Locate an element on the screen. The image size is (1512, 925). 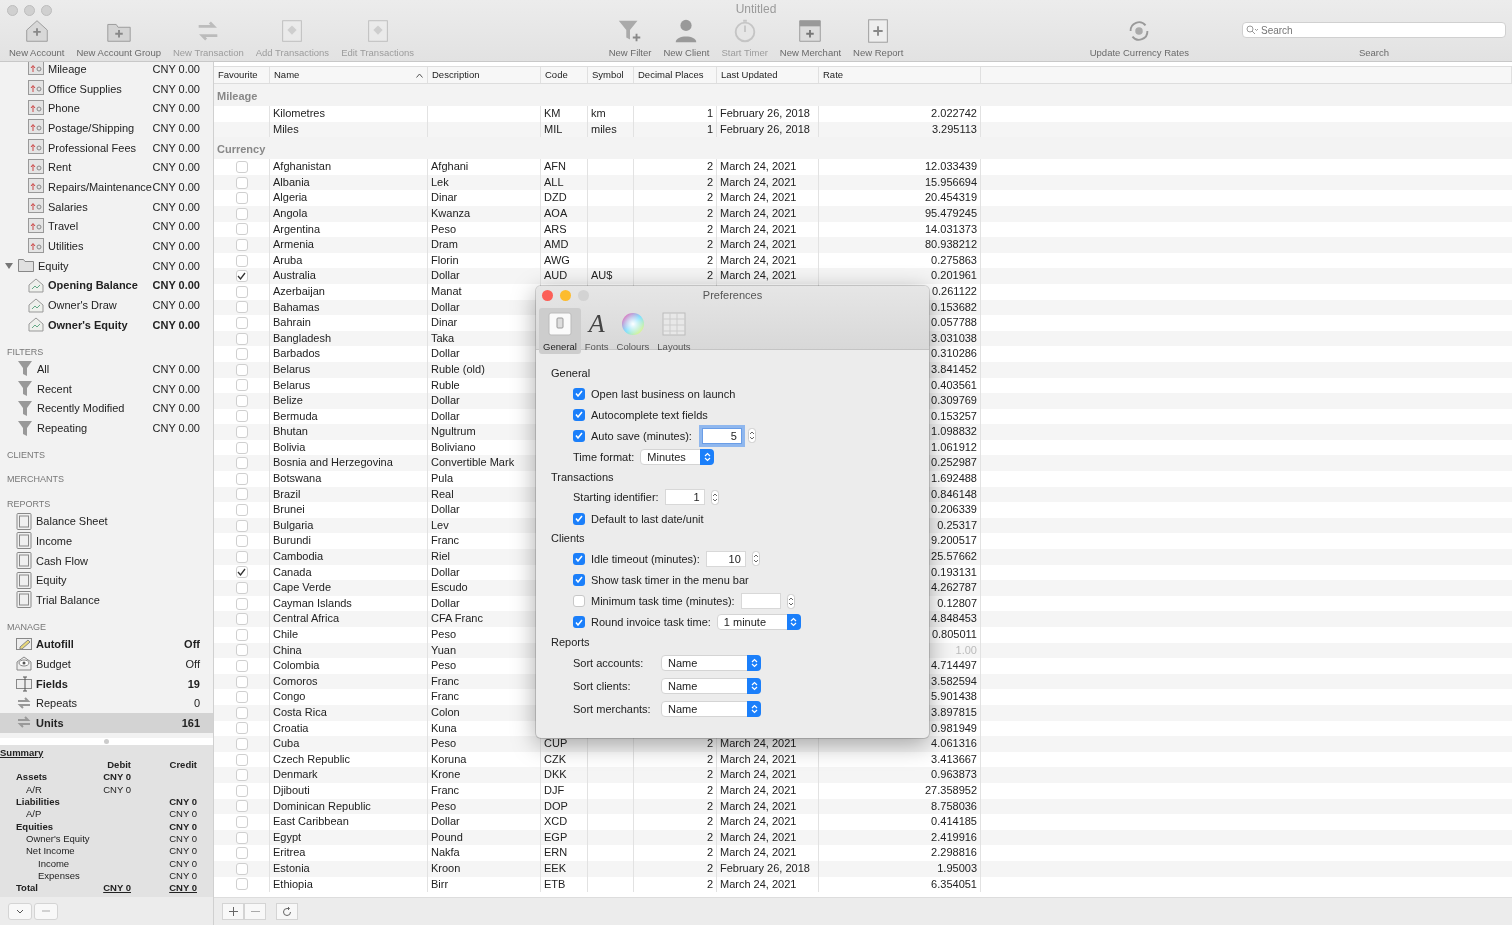
sidebar-item: Repairs/MaintenanceCNY 0.00 is located at coordinates (106, 187).